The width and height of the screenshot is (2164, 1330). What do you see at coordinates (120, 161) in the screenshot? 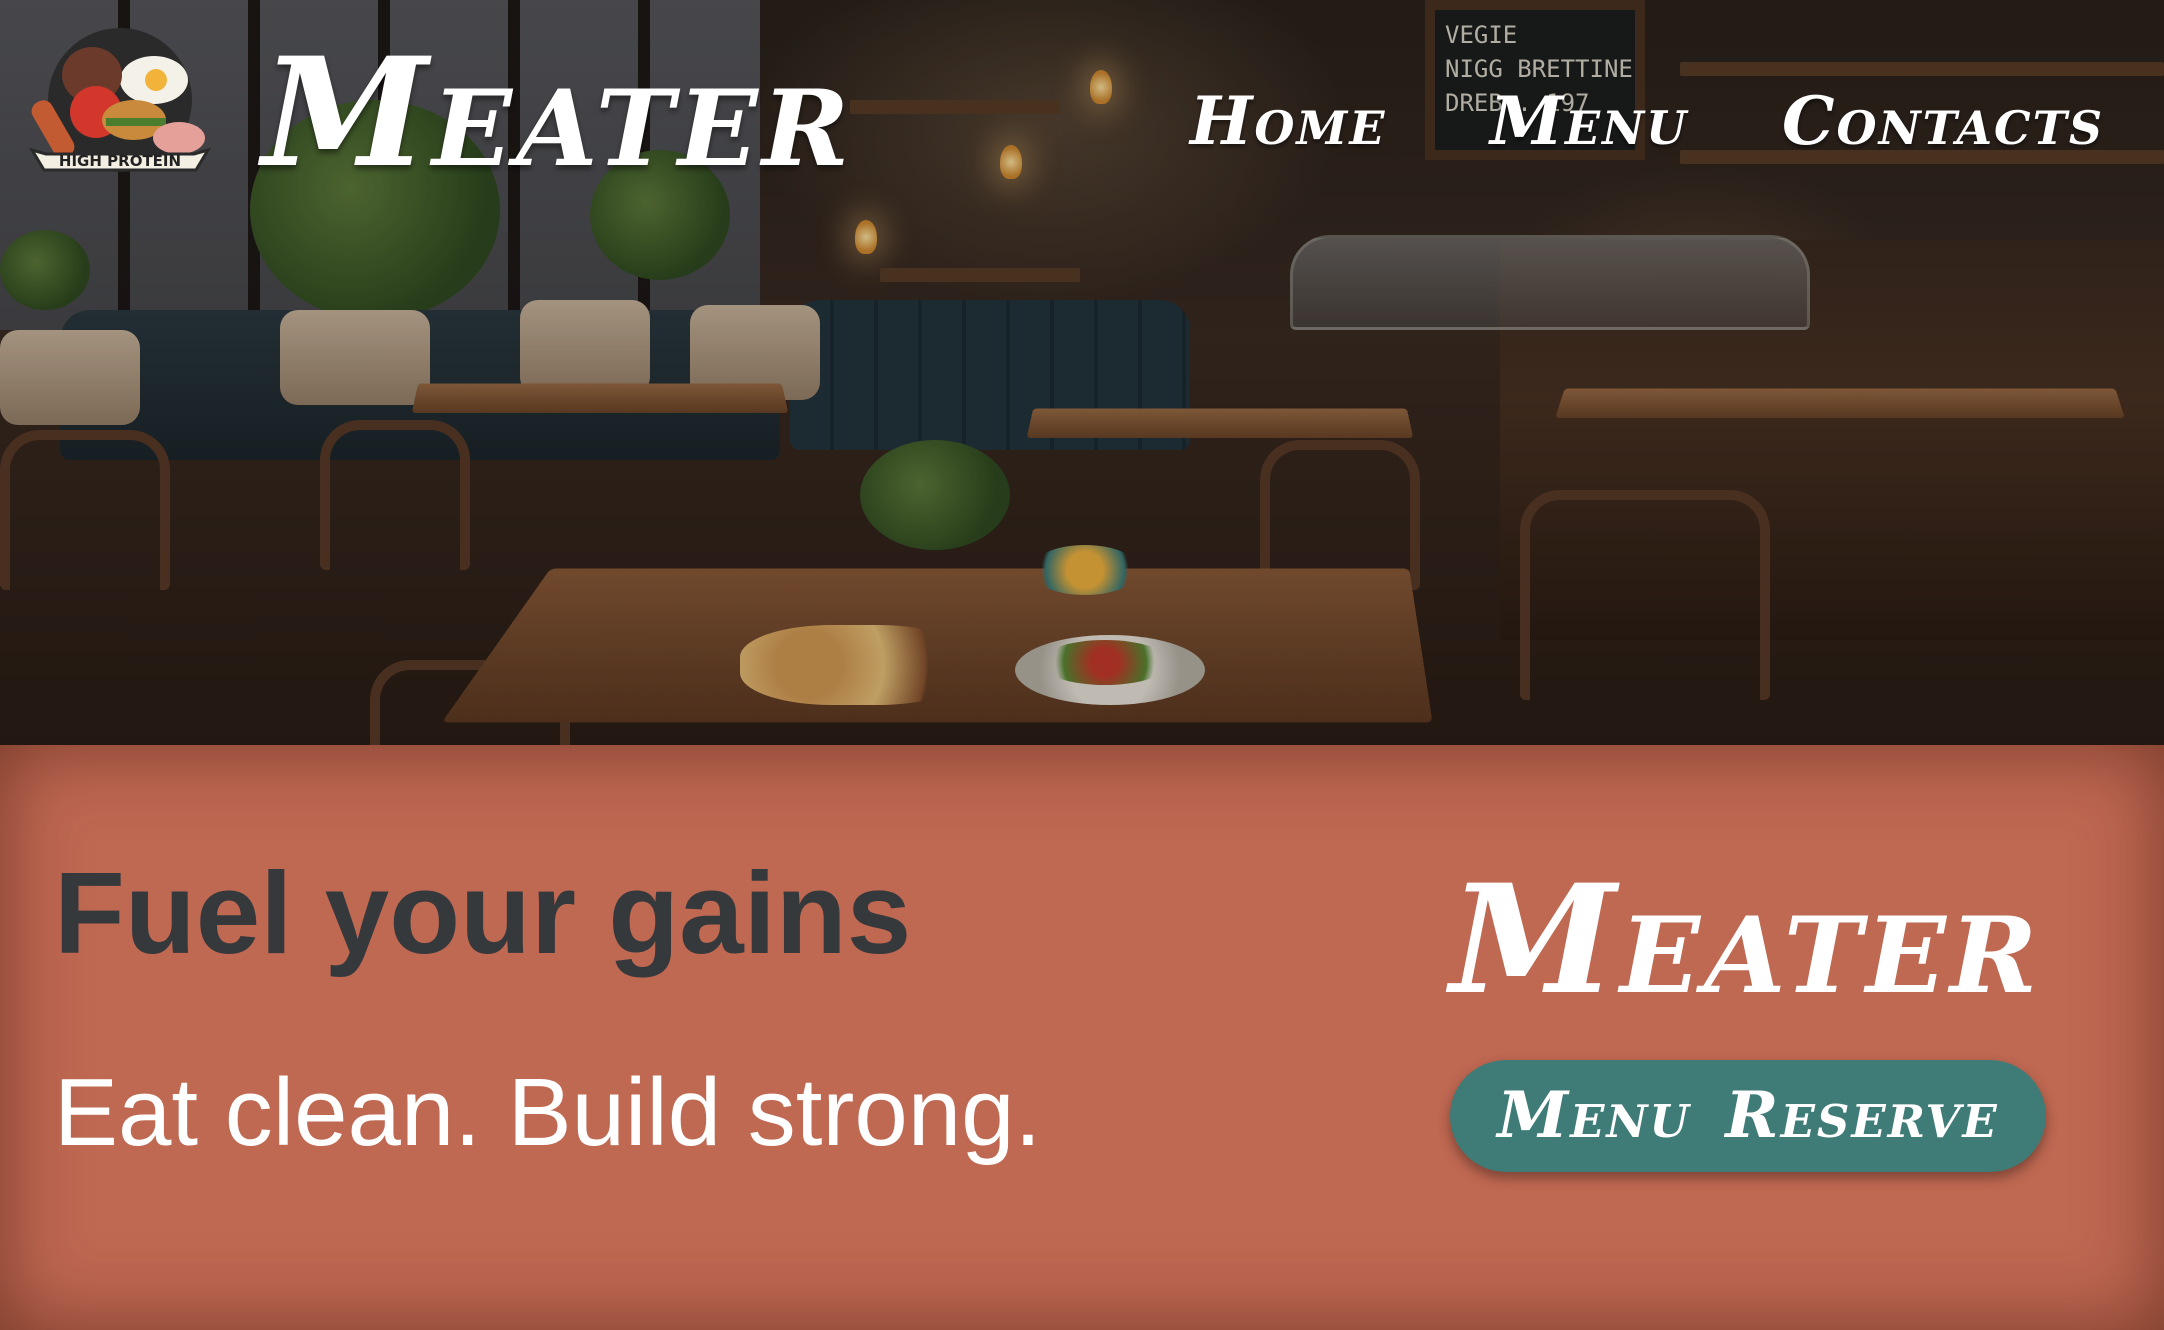
I see `logo-badge-text: HIGH PROTEIN` at bounding box center [120, 161].